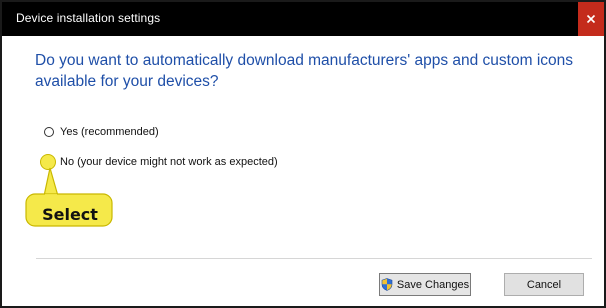 The width and height of the screenshot is (606, 308). Describe the element at coordinates (88, 18) in the screenshot. I see `window-title: Device installation settings` at that location.